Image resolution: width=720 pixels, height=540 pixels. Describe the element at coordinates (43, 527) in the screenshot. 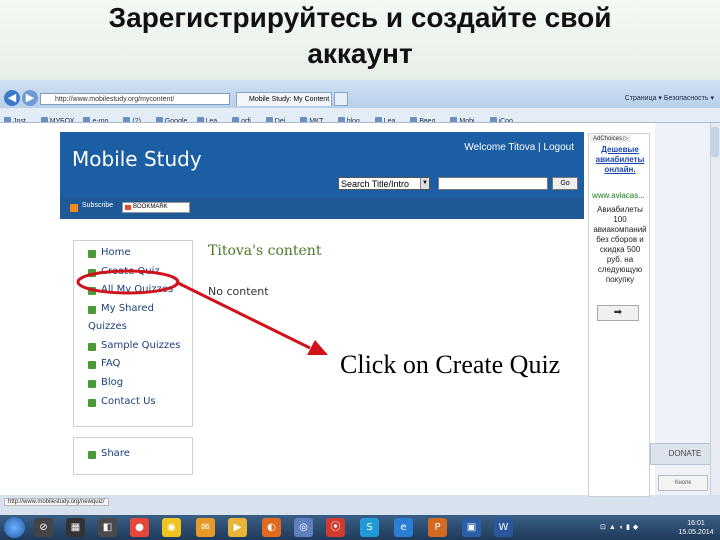

I see `app-icon: ⊘` at that location.